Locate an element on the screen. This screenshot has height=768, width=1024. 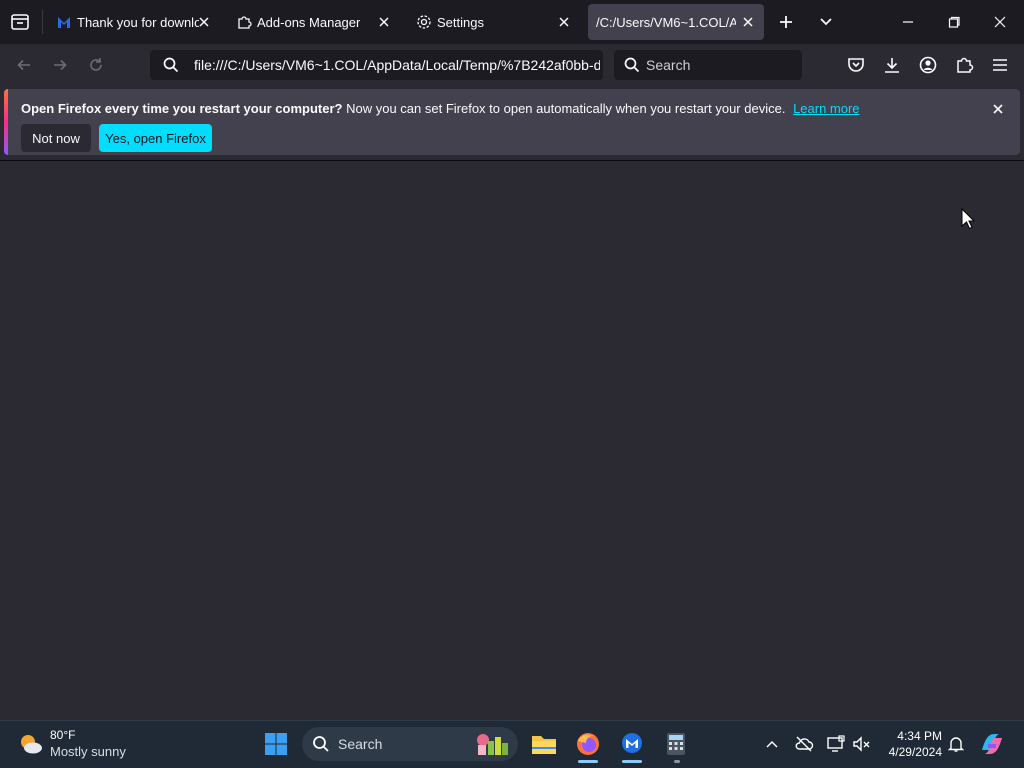
taskbar-file-explorer is located at coordinates (544, 744).